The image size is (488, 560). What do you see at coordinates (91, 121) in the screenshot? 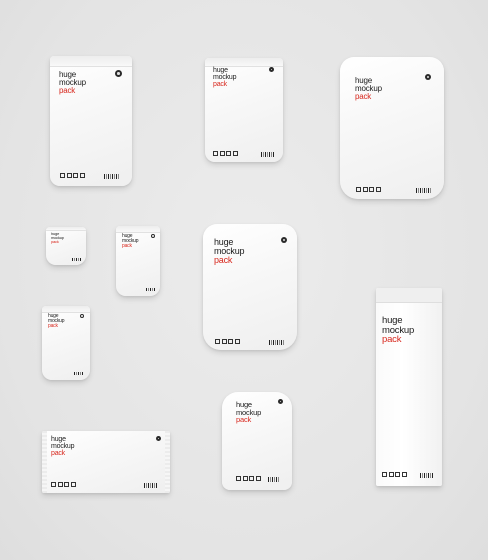
I see `tall-pouch-left: huge mockup pack` at bounding box center [91, 121].